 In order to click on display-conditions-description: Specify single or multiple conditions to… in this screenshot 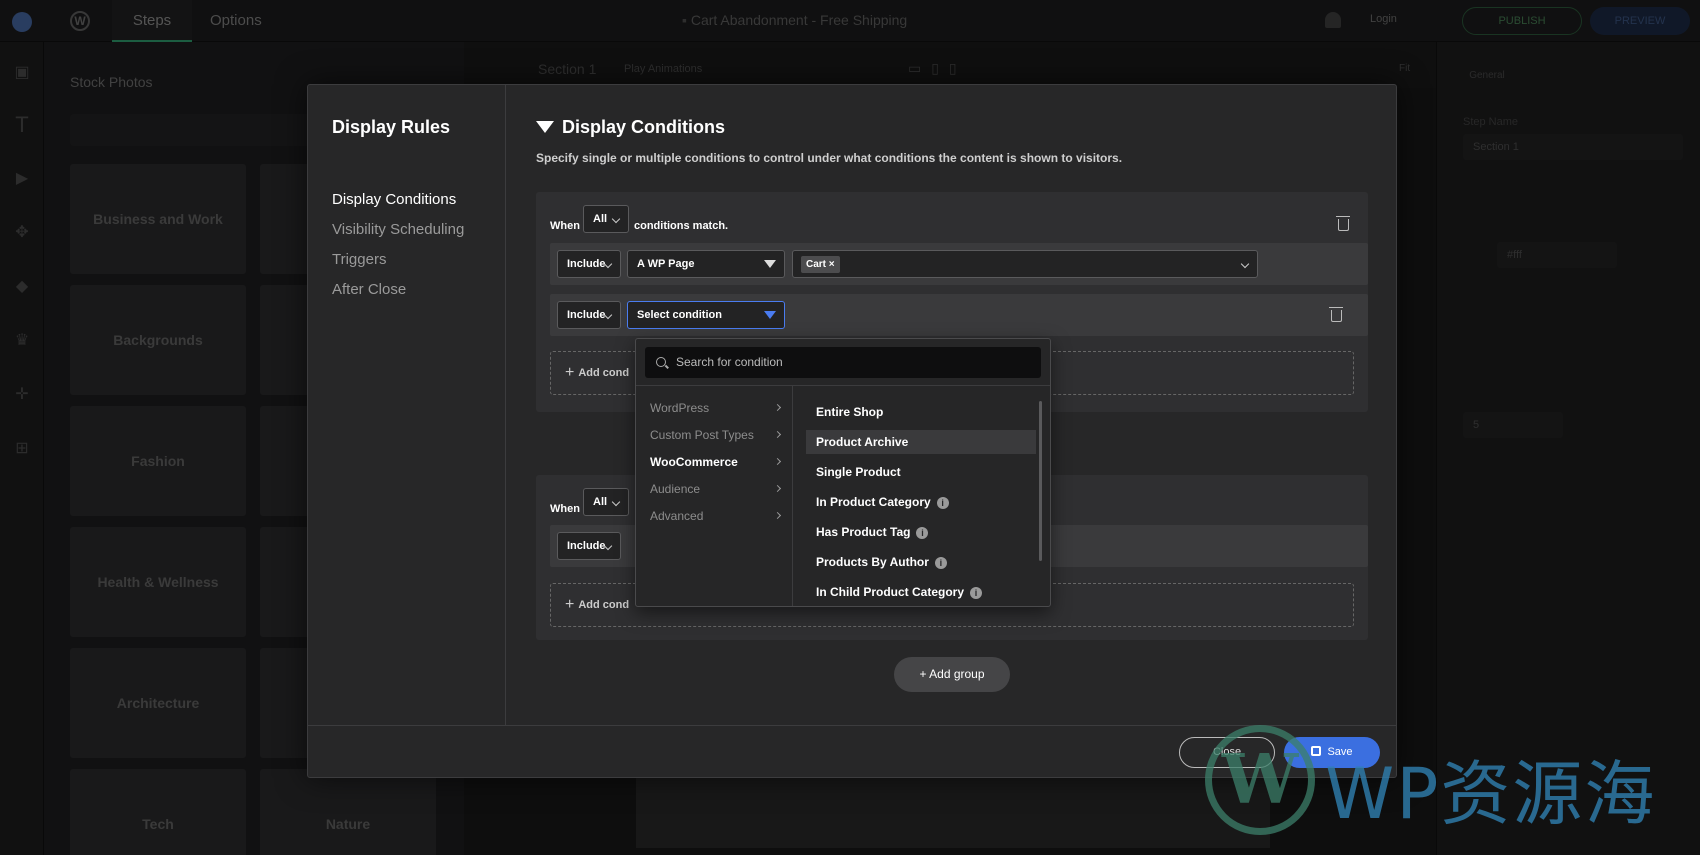, I will do `click(829, 158)`.